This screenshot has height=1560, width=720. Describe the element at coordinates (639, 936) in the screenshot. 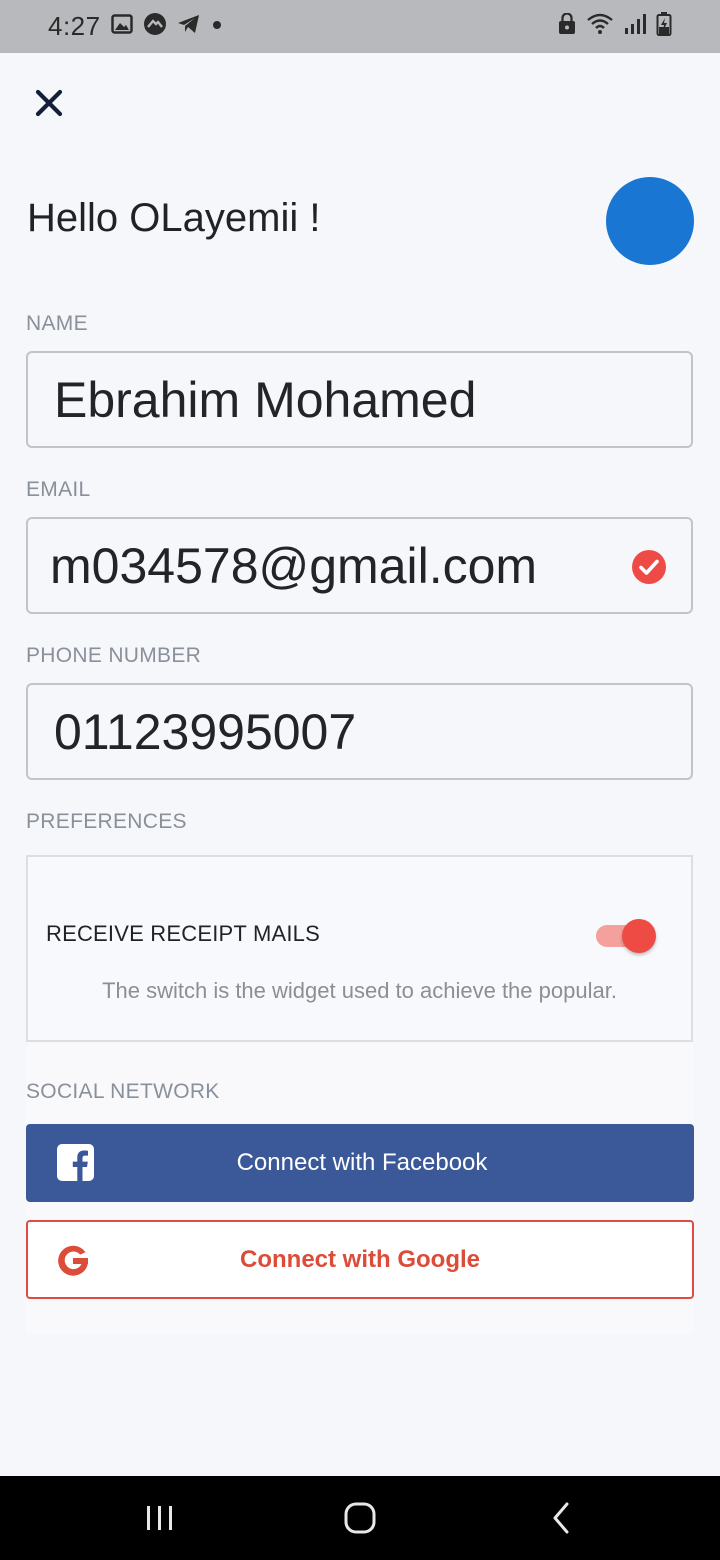

I see `toggle-thumb` at that location.